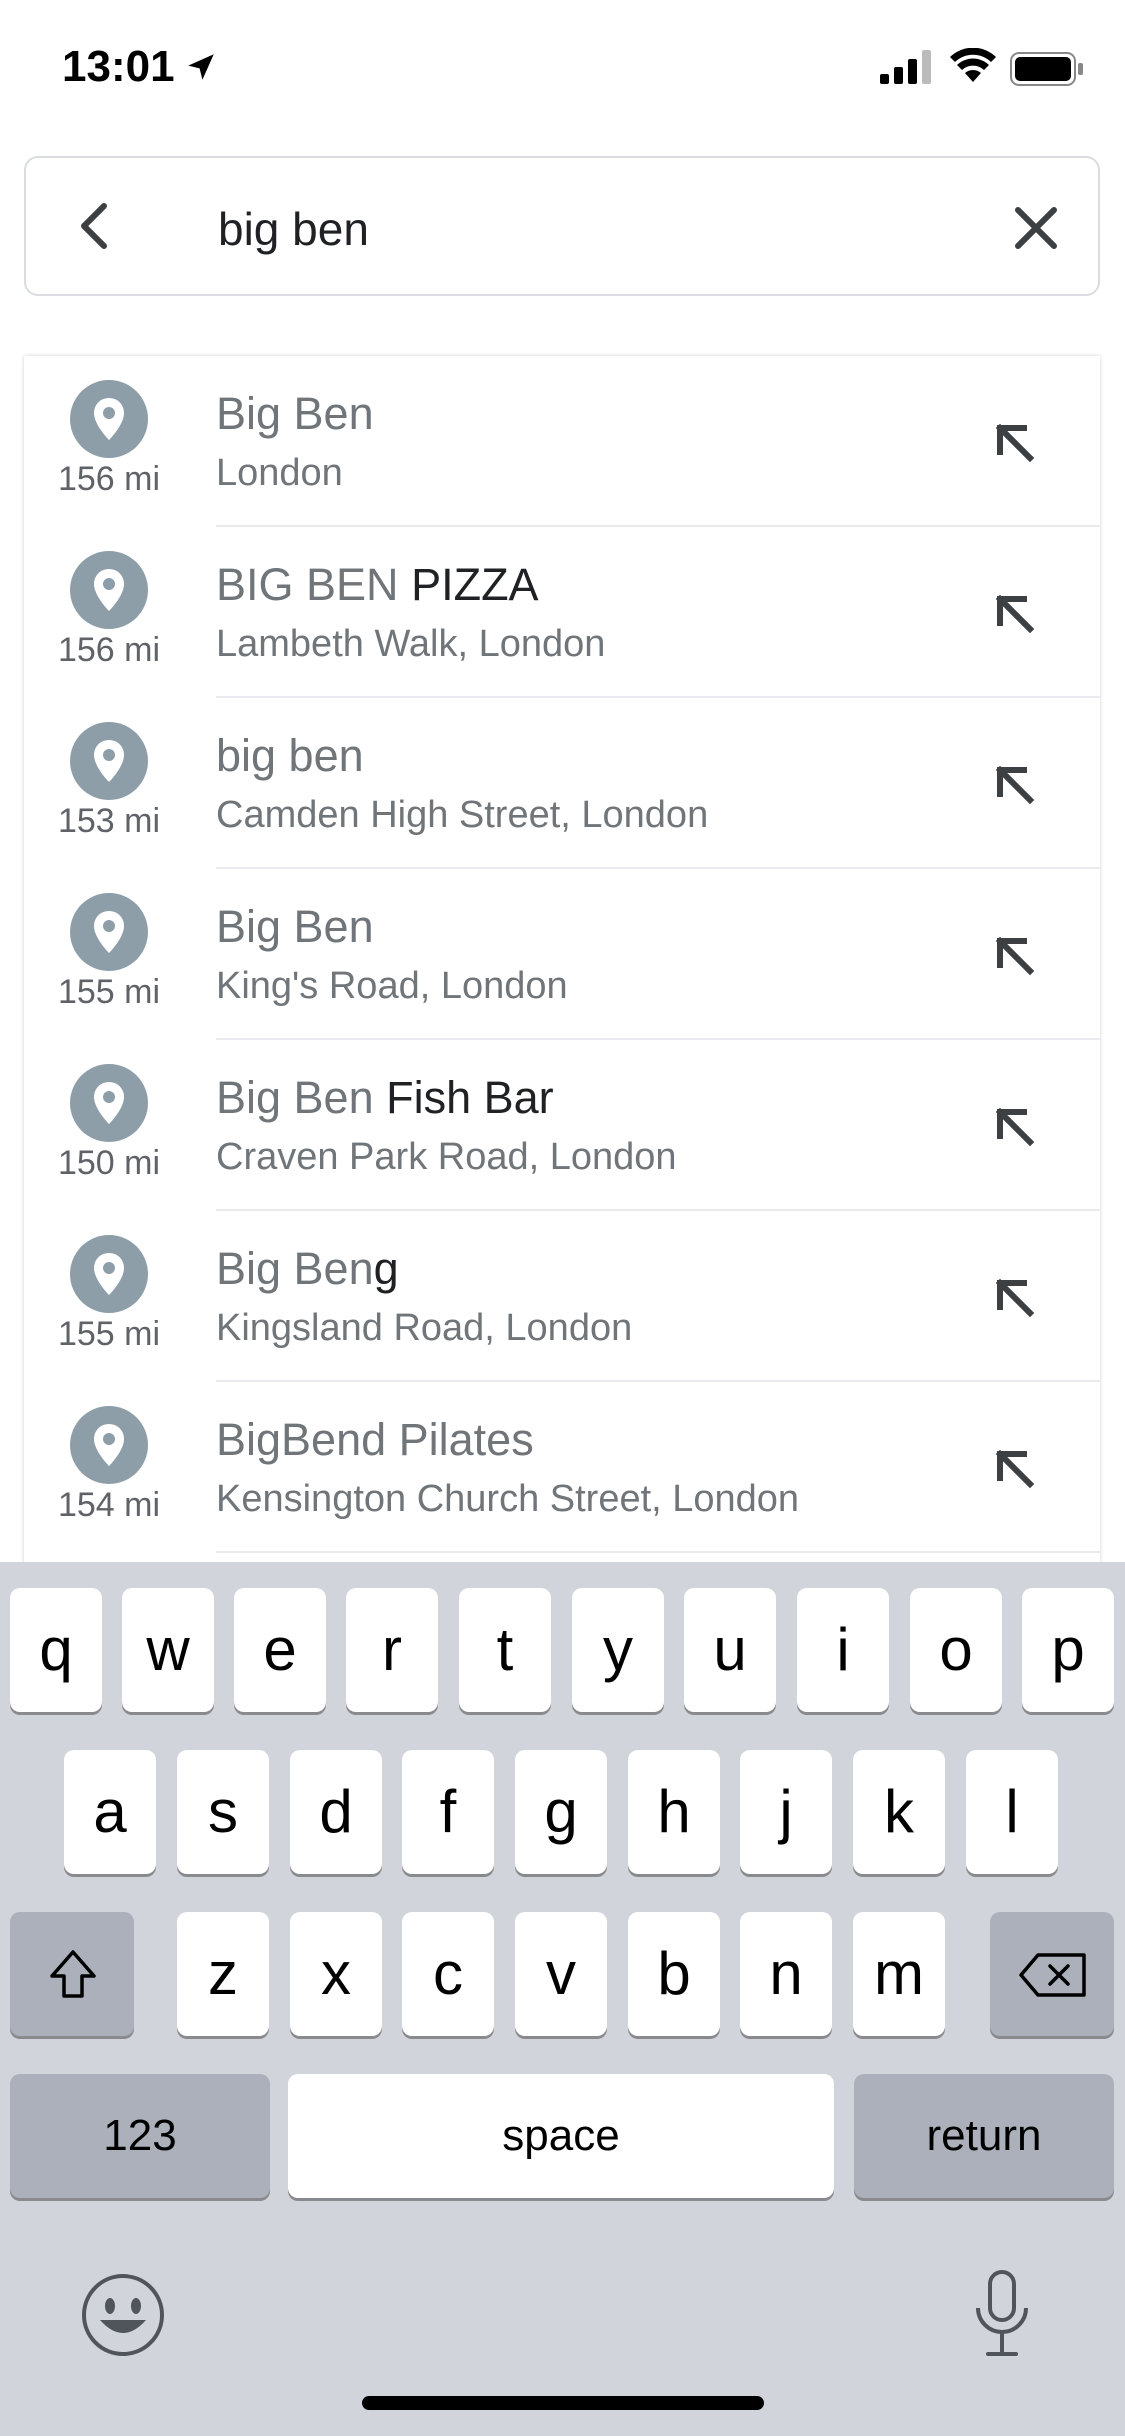  What do you see at coordinates (674, 1812) in the screenshot?
I see `key-h: h` at bounding box center [674, 1812].